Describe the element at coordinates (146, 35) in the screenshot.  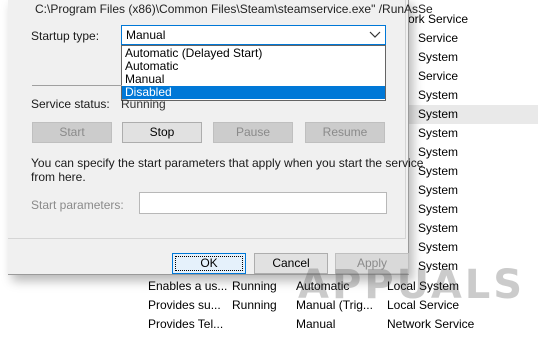
I see `startup-type-value: Manual` at that location.